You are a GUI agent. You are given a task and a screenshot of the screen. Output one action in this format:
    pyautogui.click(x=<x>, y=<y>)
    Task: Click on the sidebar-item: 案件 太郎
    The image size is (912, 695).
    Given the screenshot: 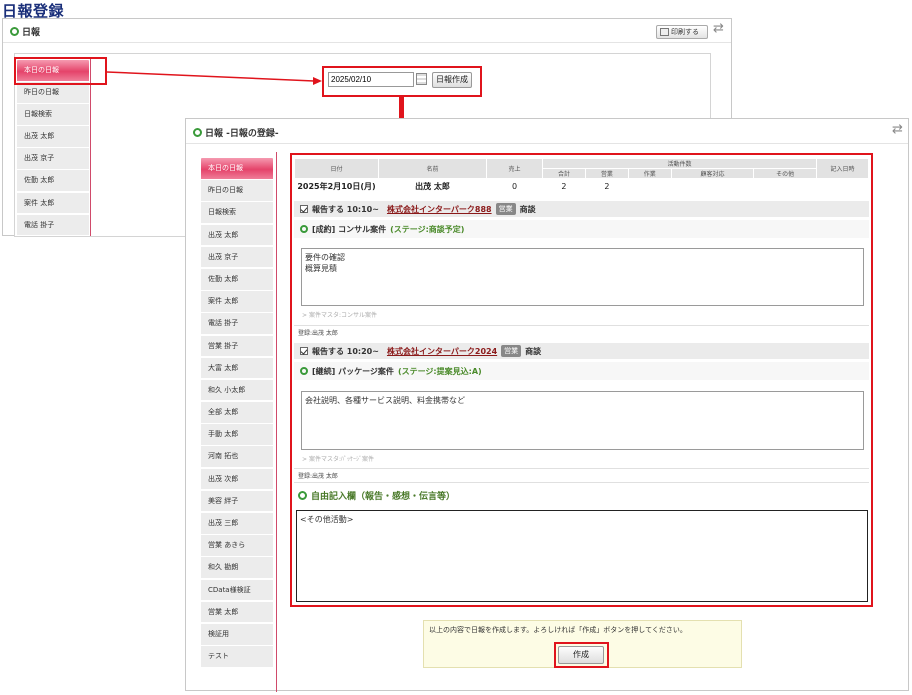 What is the action you would take?
    pyautogui.click(x=237, y=302)
    